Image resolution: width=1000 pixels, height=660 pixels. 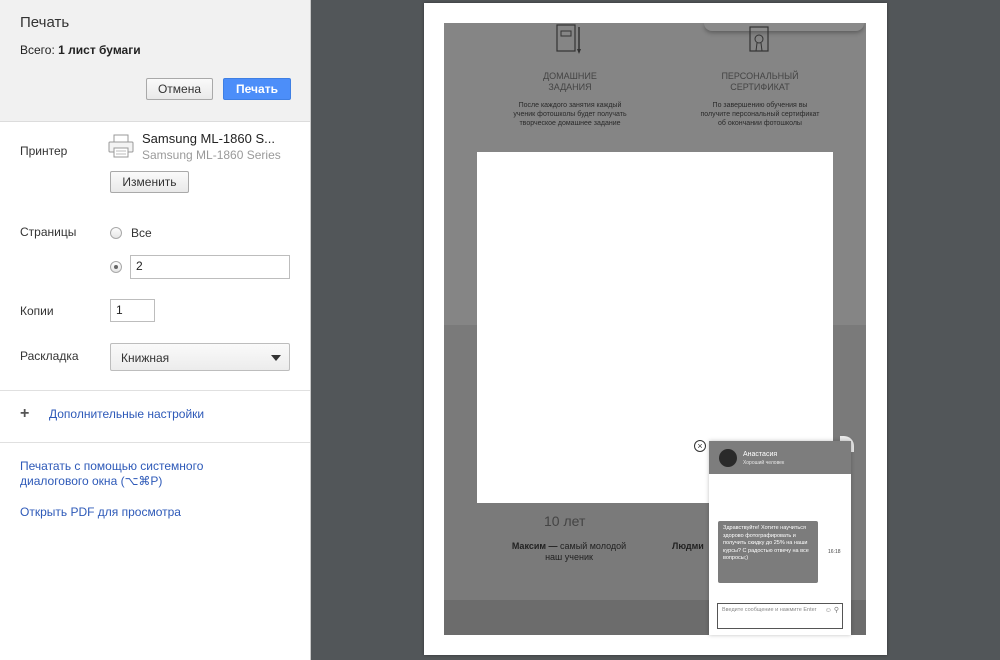 What do you see at coordinates (834, 552) in the screenshot?
I see `chat-message-time: 16:18` at bounding box center [834, 552].